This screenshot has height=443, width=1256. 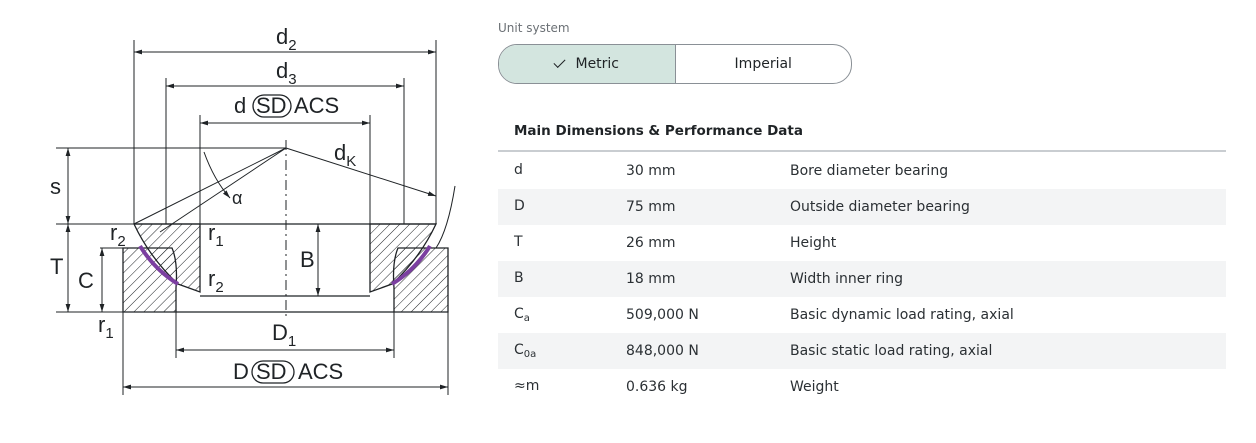 What do you see at coordinates (271, 371) in the screenshot?
I see `label-D-sd: SD` at bounding box center [271, 371].